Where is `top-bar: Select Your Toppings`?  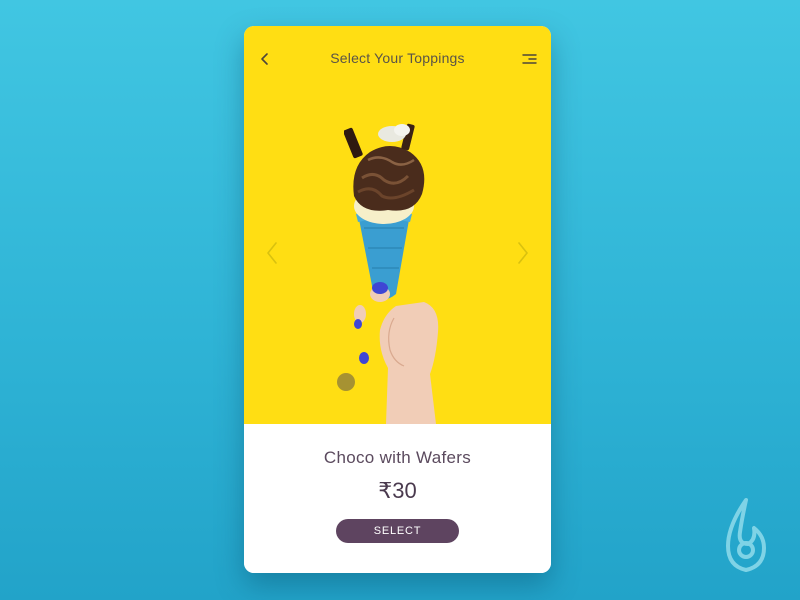
top-bar: Select Your Toppings is located at coordinates (397, 58).